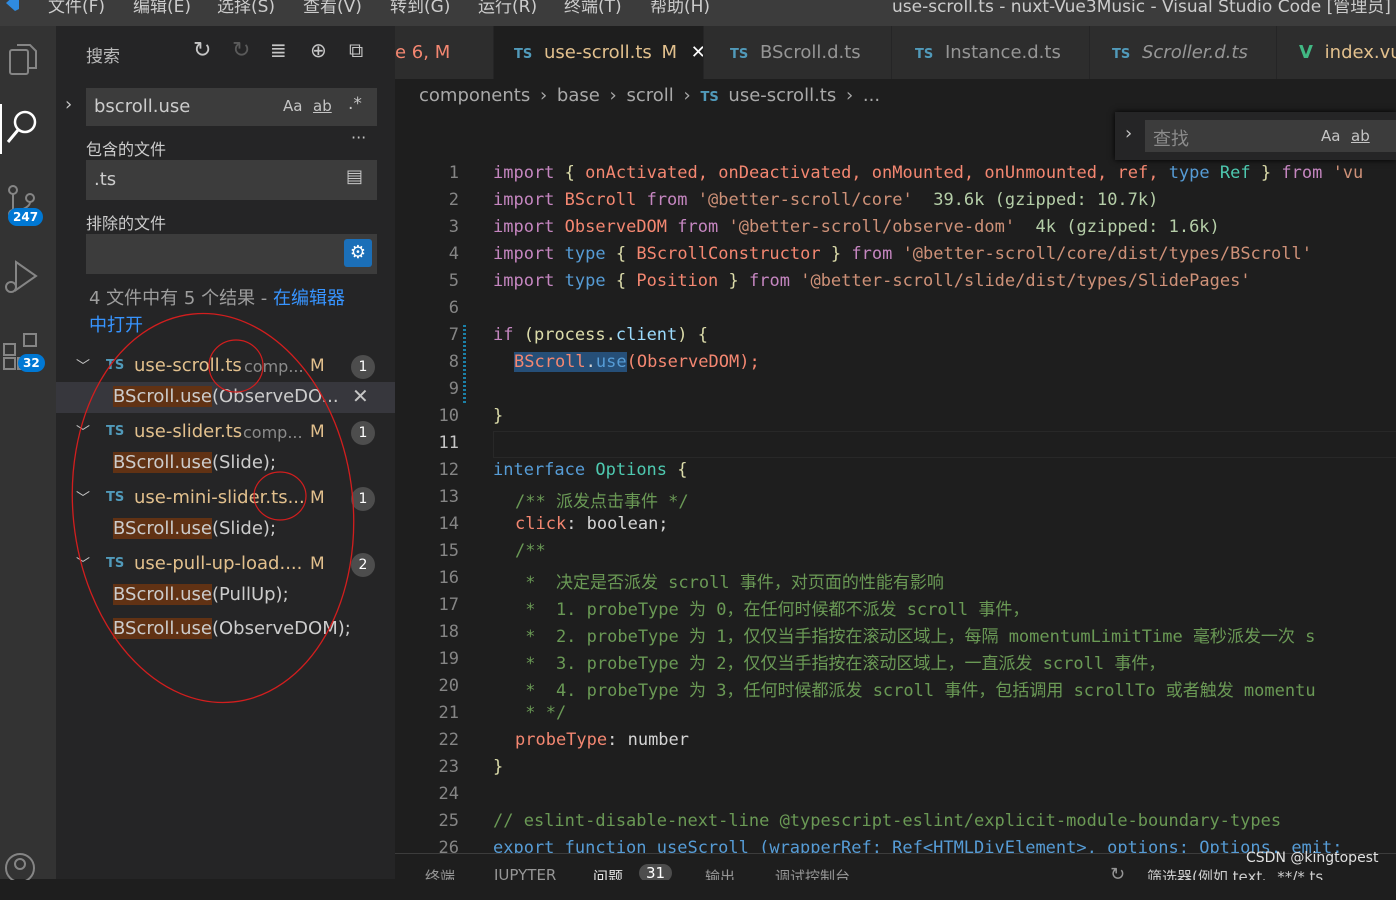  What do you see at coordinates (453, 254) in the screenshot?
I see `line-number: 4` at bounding box center [453, 254].